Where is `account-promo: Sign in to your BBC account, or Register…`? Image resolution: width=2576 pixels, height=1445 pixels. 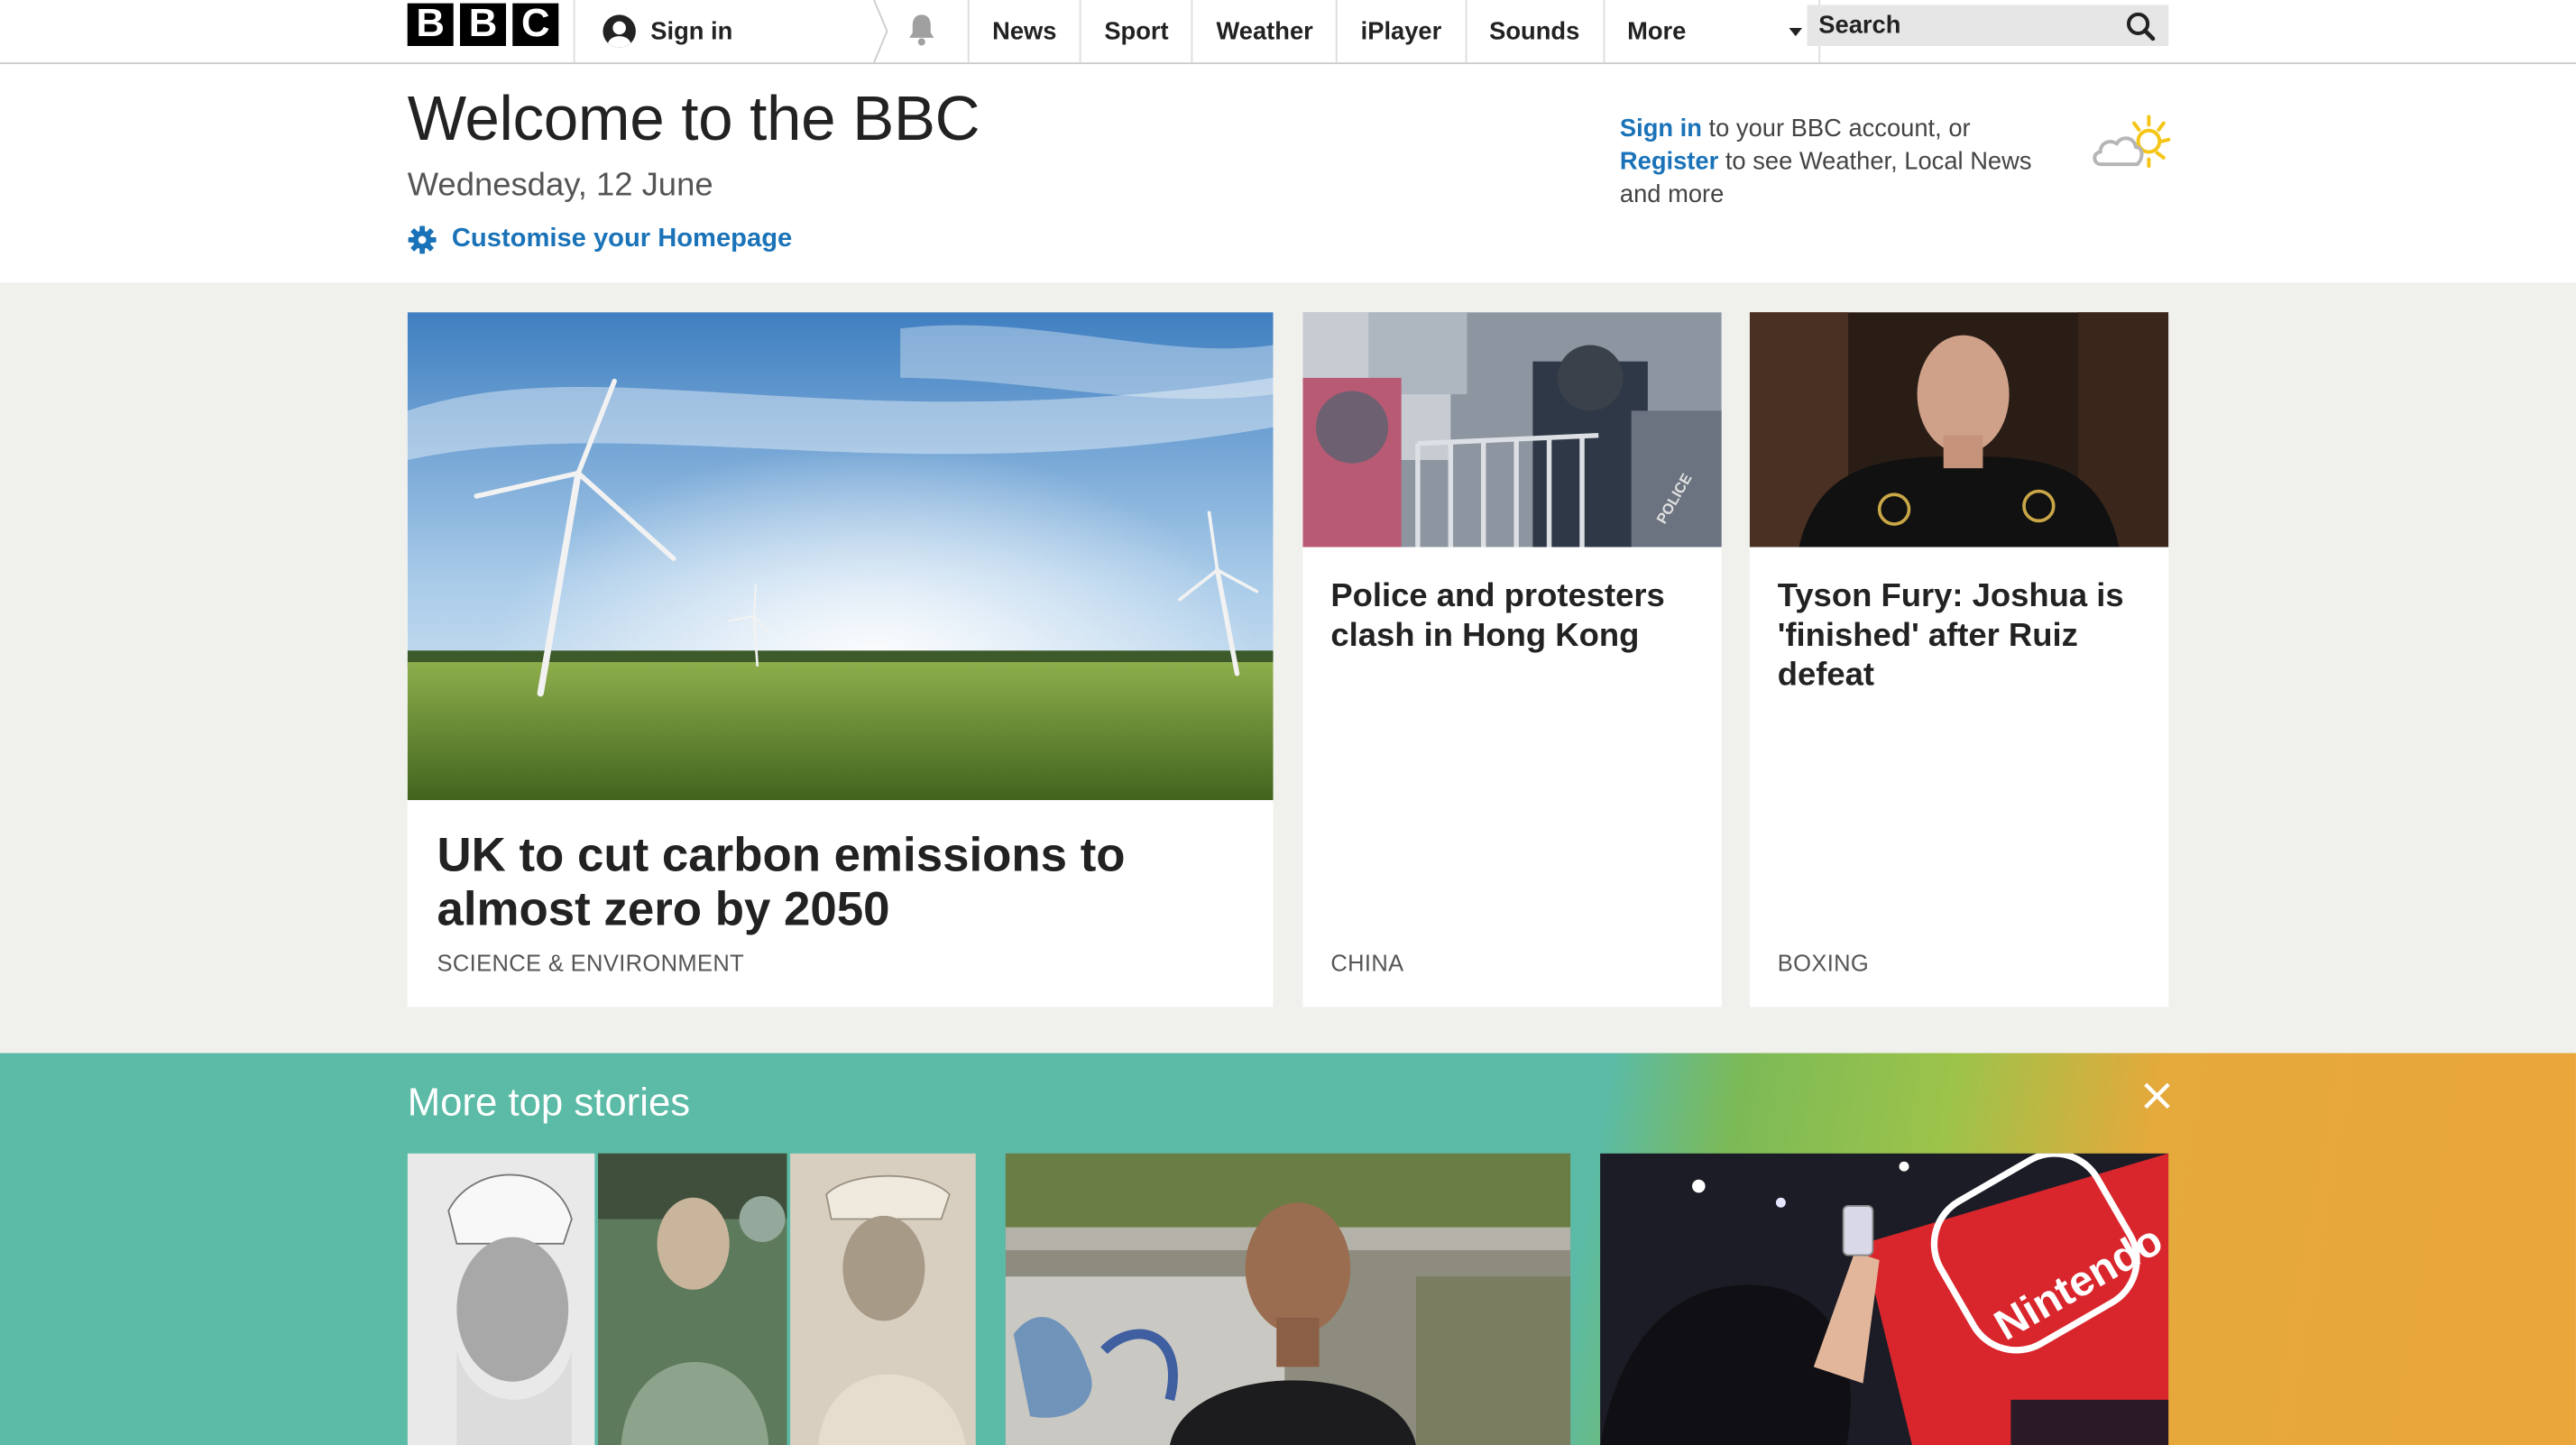 account-promo: Sign in to your BBC account, or Register… is located at coordinates (1846, 163).